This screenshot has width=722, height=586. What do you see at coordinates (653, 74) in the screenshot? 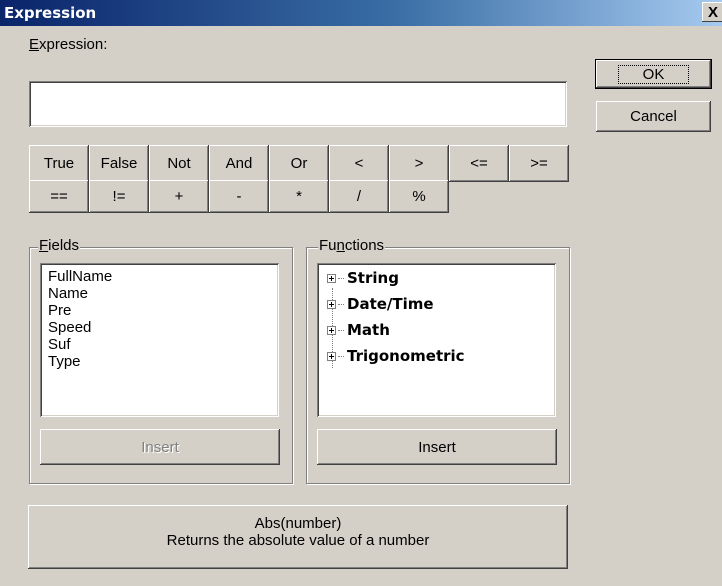
I see `ok-button: OK` at bounding box center [653, 74].